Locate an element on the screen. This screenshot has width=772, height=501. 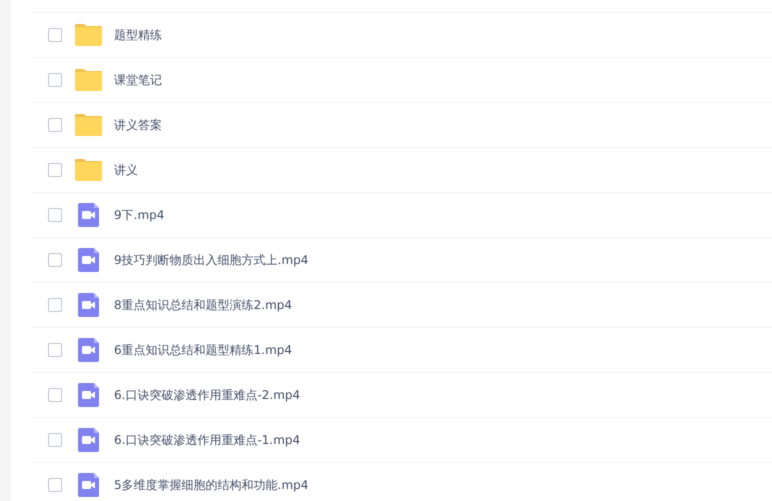
file-name: 8重点知识总结和题型演练2.mp4 is located at coordinates (203, 305).